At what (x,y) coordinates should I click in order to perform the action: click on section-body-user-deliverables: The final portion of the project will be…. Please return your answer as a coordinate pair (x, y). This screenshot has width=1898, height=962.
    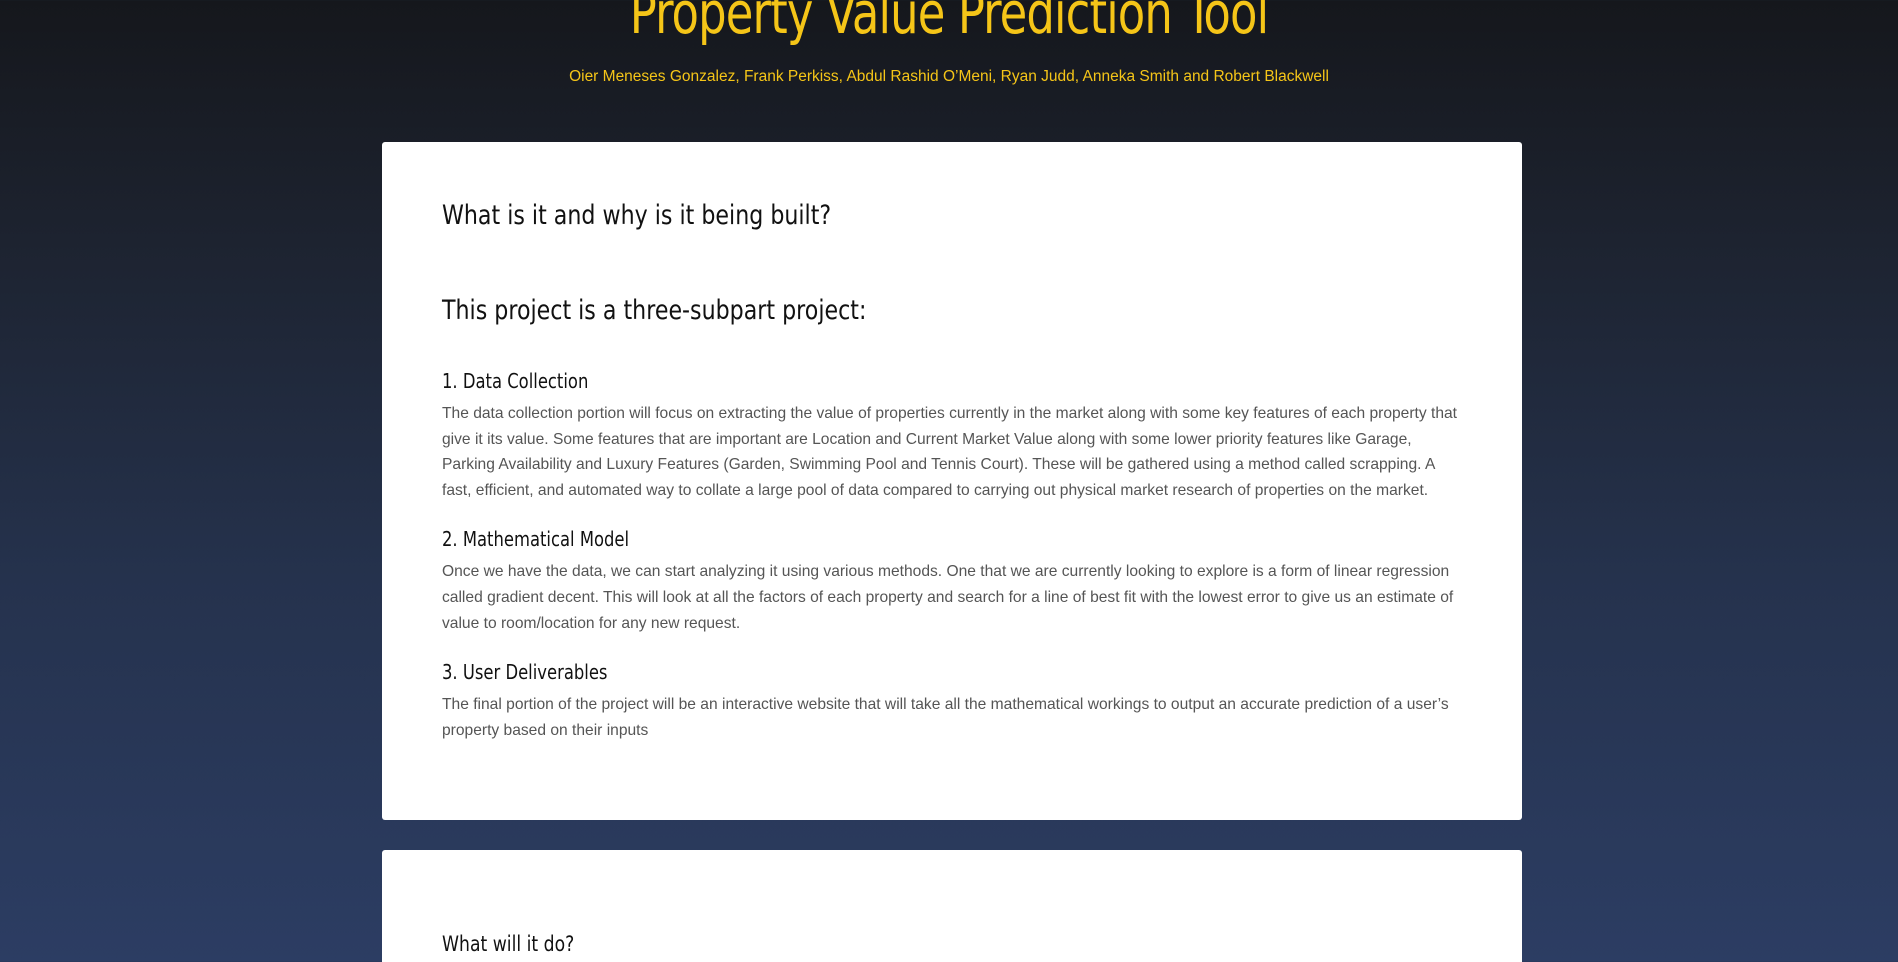
    Looking at the image, I should click on (945, 717).